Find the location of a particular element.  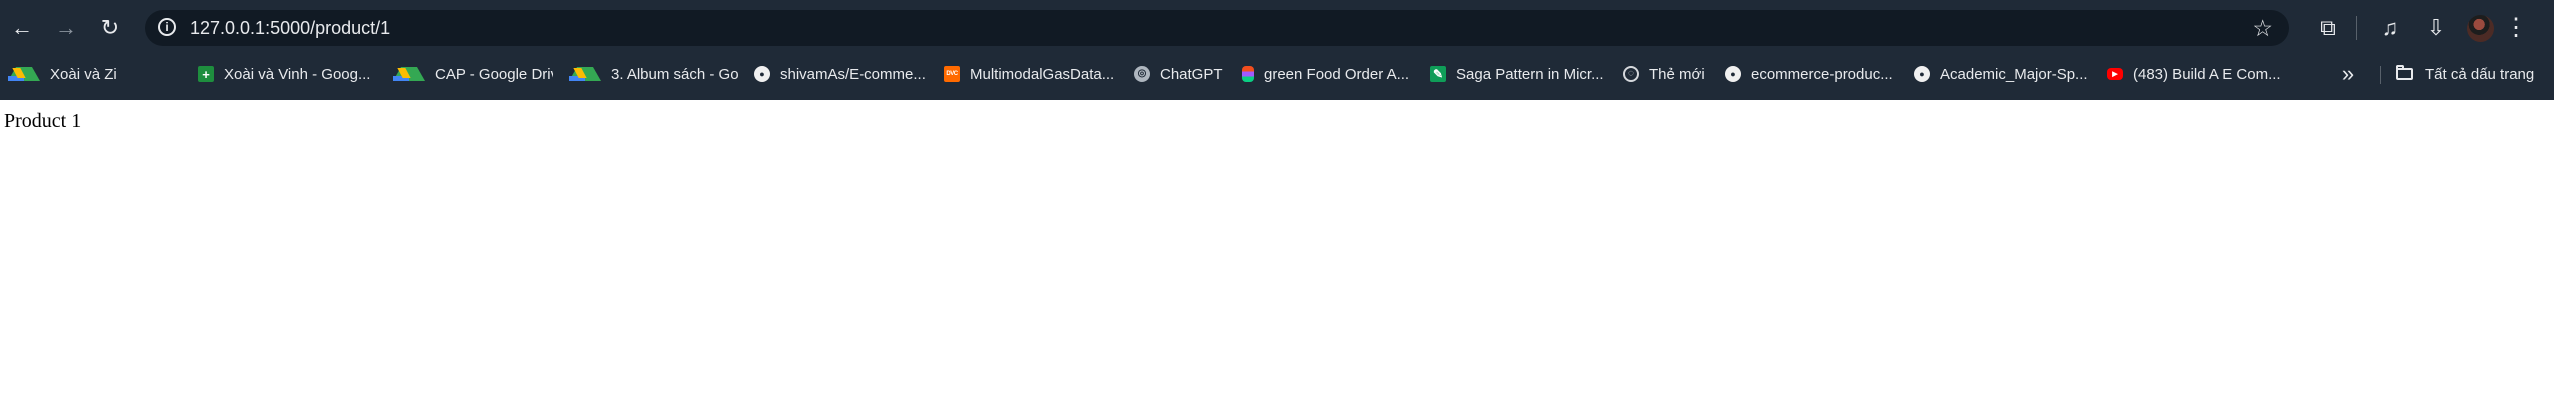

back-button: ← is located at coordinates (22, 28).